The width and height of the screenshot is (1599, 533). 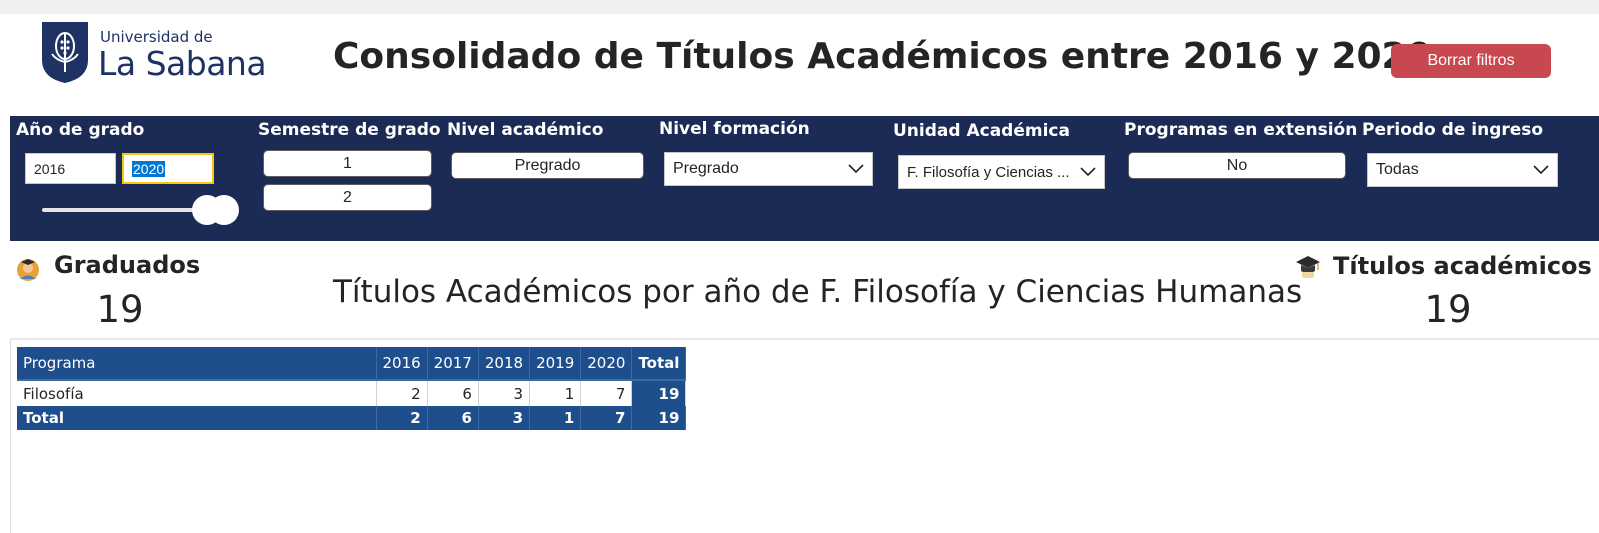 I want to click on cell-program: Filosofía, so click(x=197, y=392).